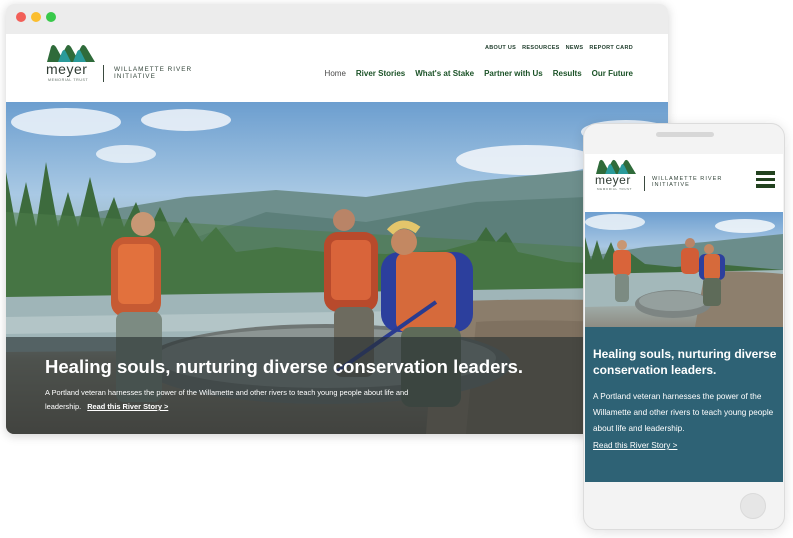  I want to click on close-icon, so click(21, 17).